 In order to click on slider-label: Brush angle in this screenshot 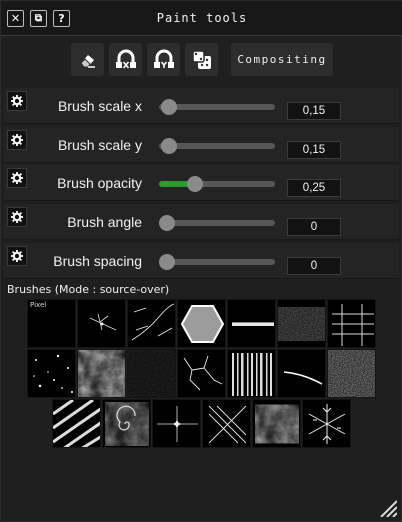, I will do `click(104, 222)`.